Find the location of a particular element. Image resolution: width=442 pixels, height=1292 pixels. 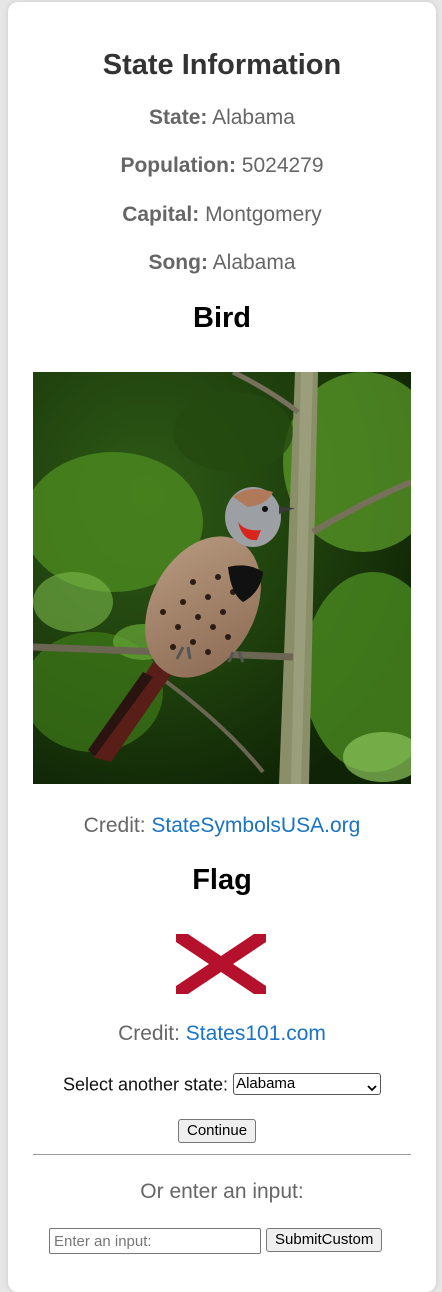

submit-custom-button: SubmitCustom is located at coordinates (324, 1240).